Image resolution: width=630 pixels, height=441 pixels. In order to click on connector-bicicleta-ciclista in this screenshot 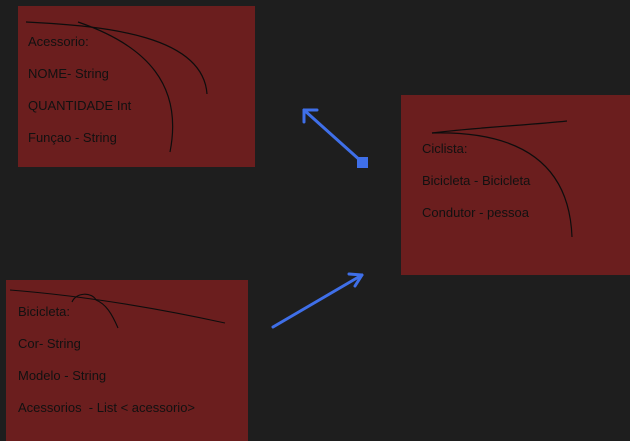, I will do `click(317, 300)`.